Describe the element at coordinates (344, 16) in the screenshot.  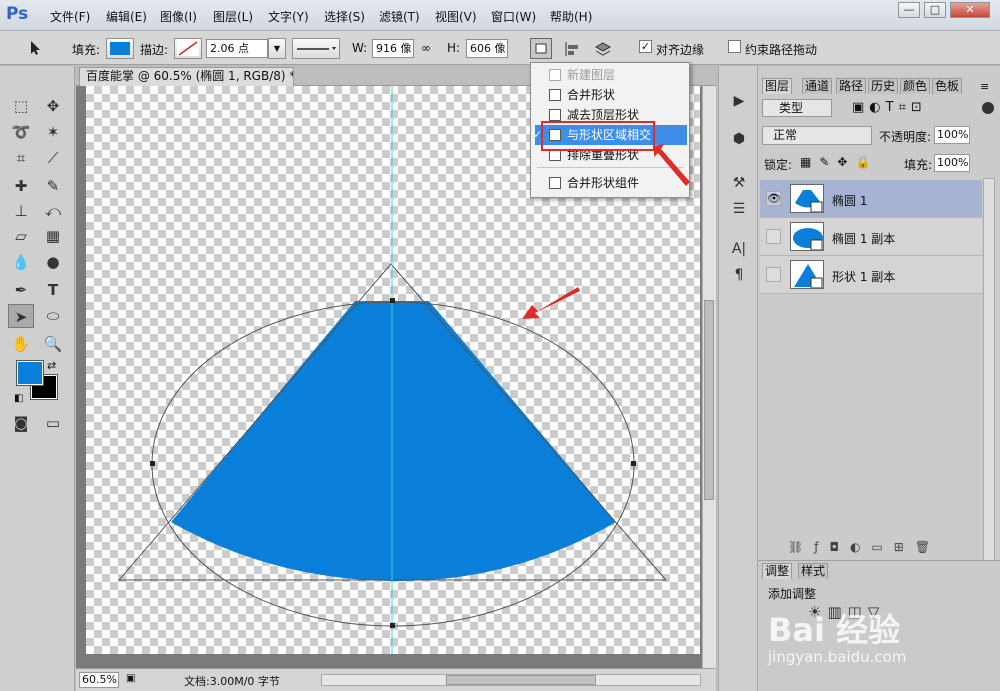
I see `menu-select: 选择(S)` at that location.